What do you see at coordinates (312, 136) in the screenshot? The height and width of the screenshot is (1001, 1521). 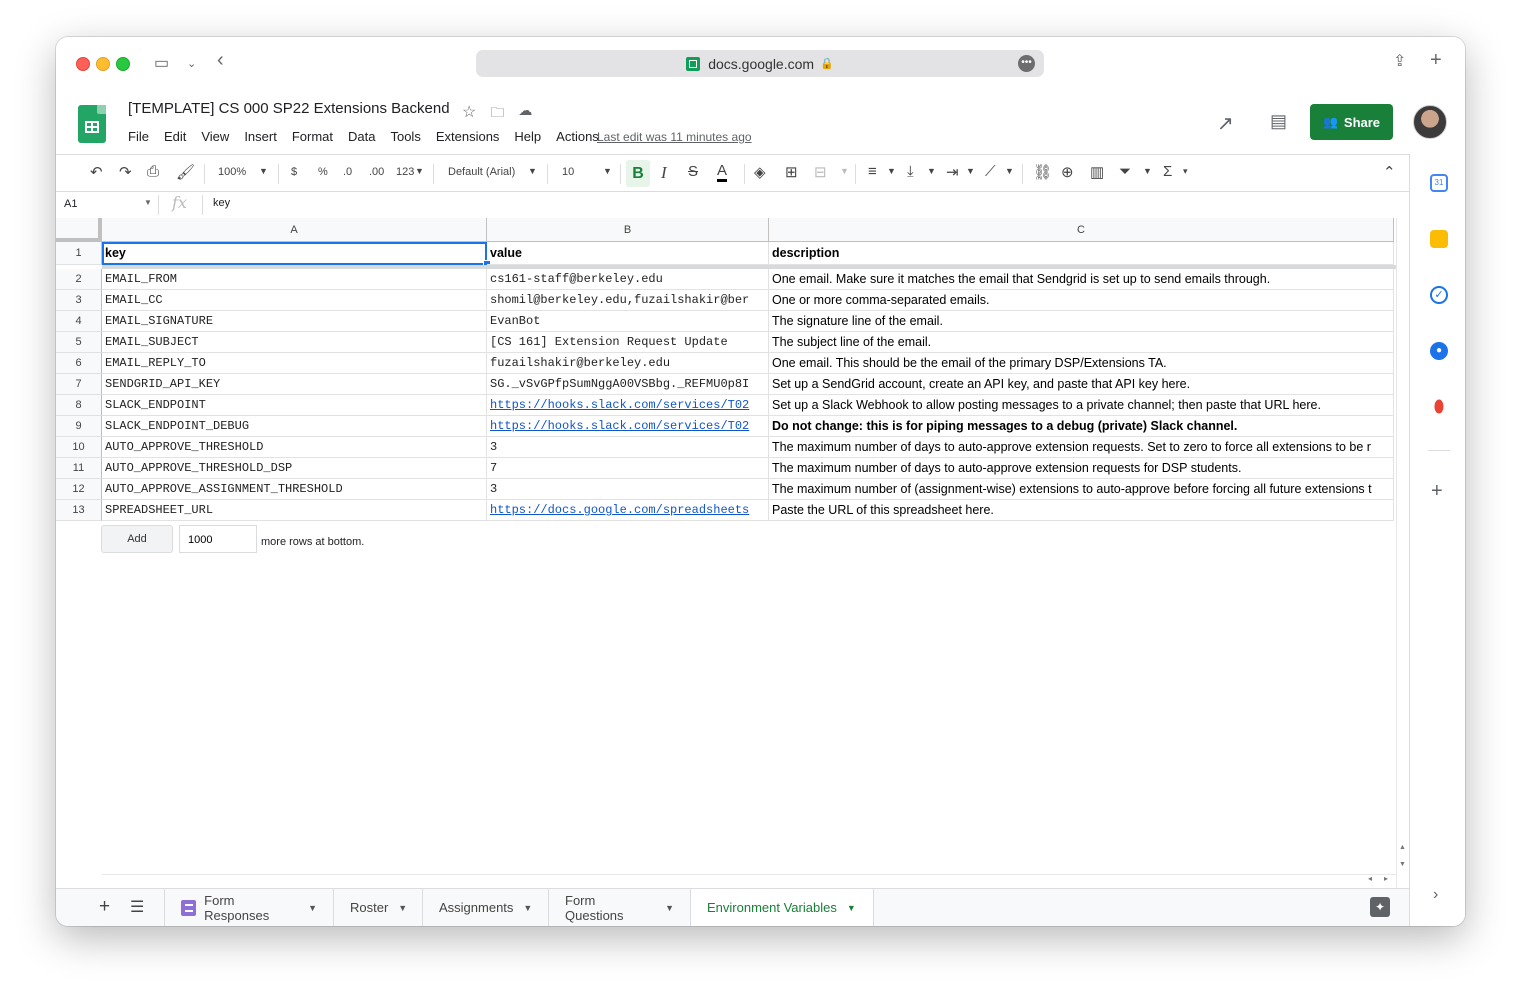 I see `menu-format: Format` at bounding box center [312, 136].